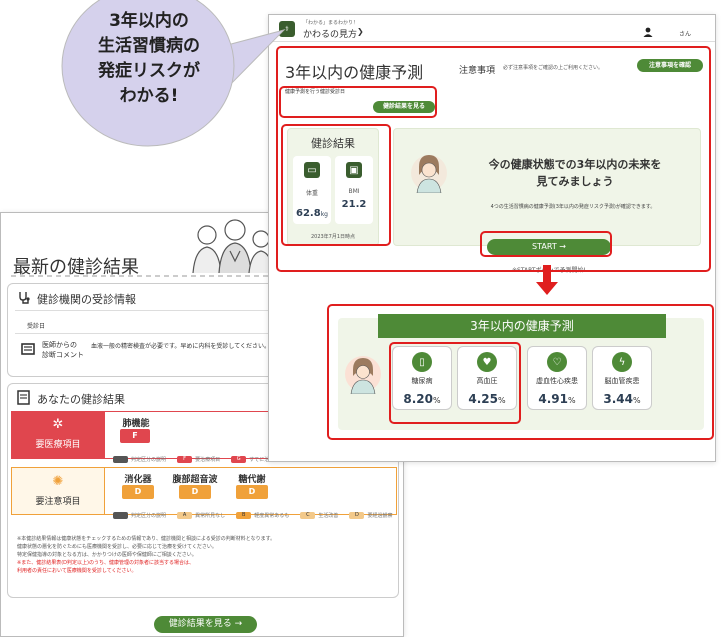  What do you see at coordinates (557, 378) in the screenshot?
I see `risk-card-heart-disease: ♡ 虚血性心疾患 4.91%` at bounding box center [557, 378].